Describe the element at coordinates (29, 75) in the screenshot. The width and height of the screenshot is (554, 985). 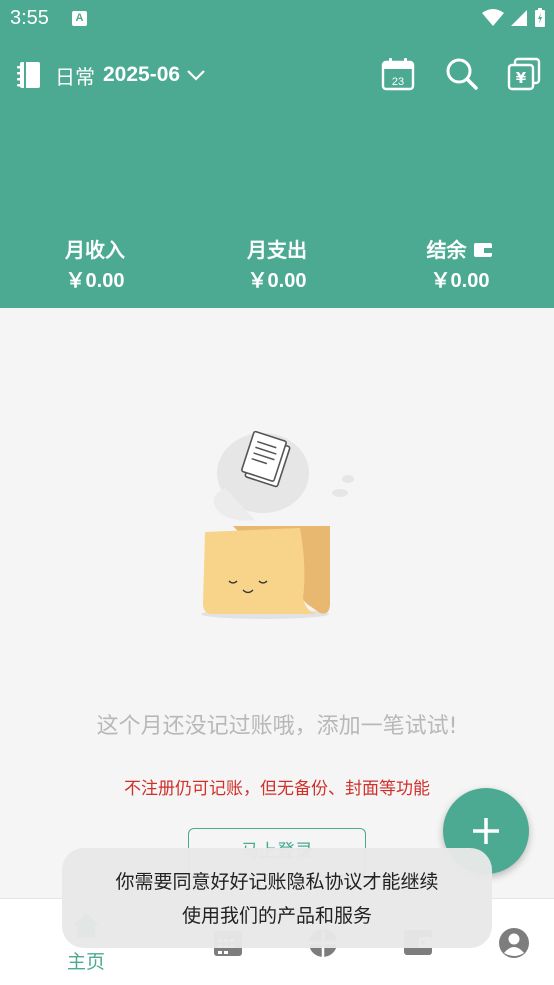
I see `notebook-icon` at that location.